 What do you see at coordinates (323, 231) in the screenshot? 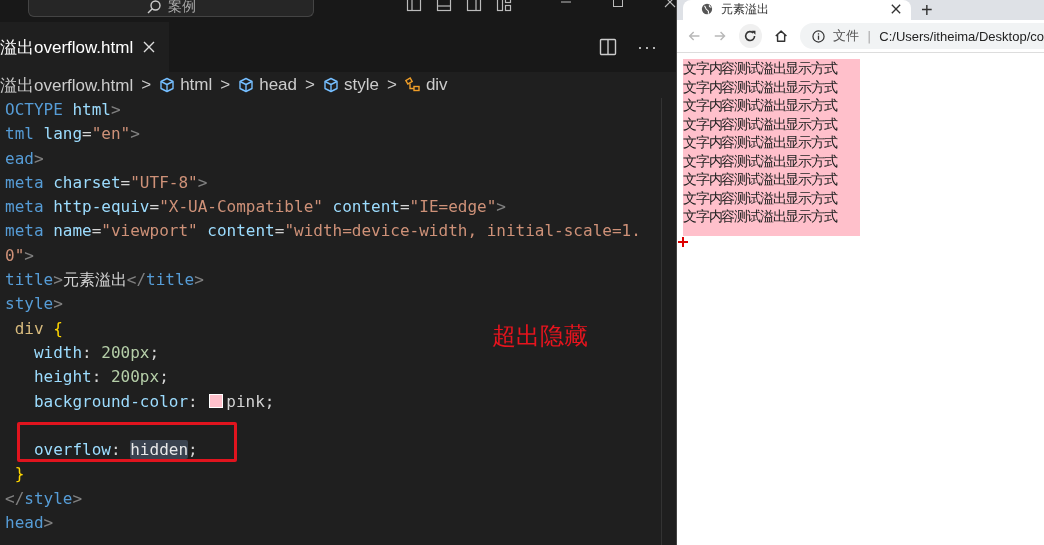
I see `code-line: meta name="viewport" content="width=device-width, initial-scale=1.` at bounding box center [323, 231].